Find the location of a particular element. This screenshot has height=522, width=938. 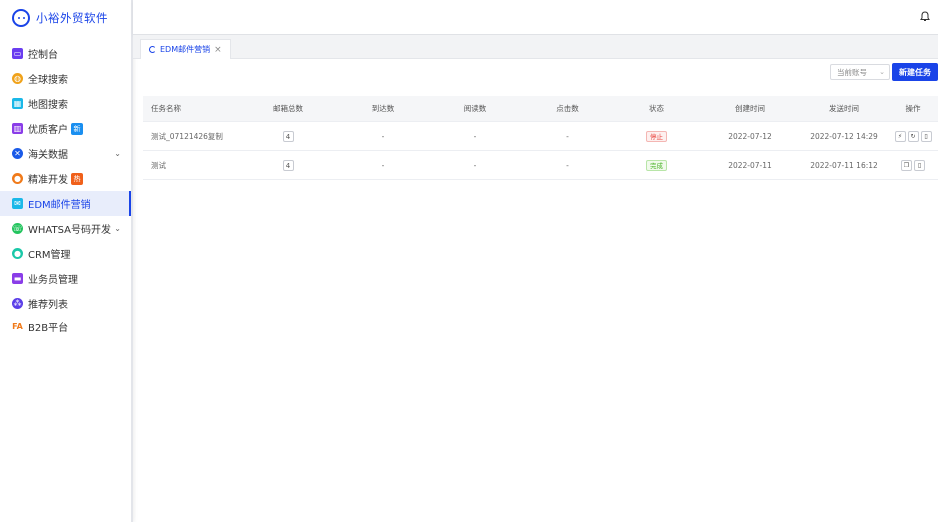

whatsapp-icon: ☏ is located at coordinates (17, 228).